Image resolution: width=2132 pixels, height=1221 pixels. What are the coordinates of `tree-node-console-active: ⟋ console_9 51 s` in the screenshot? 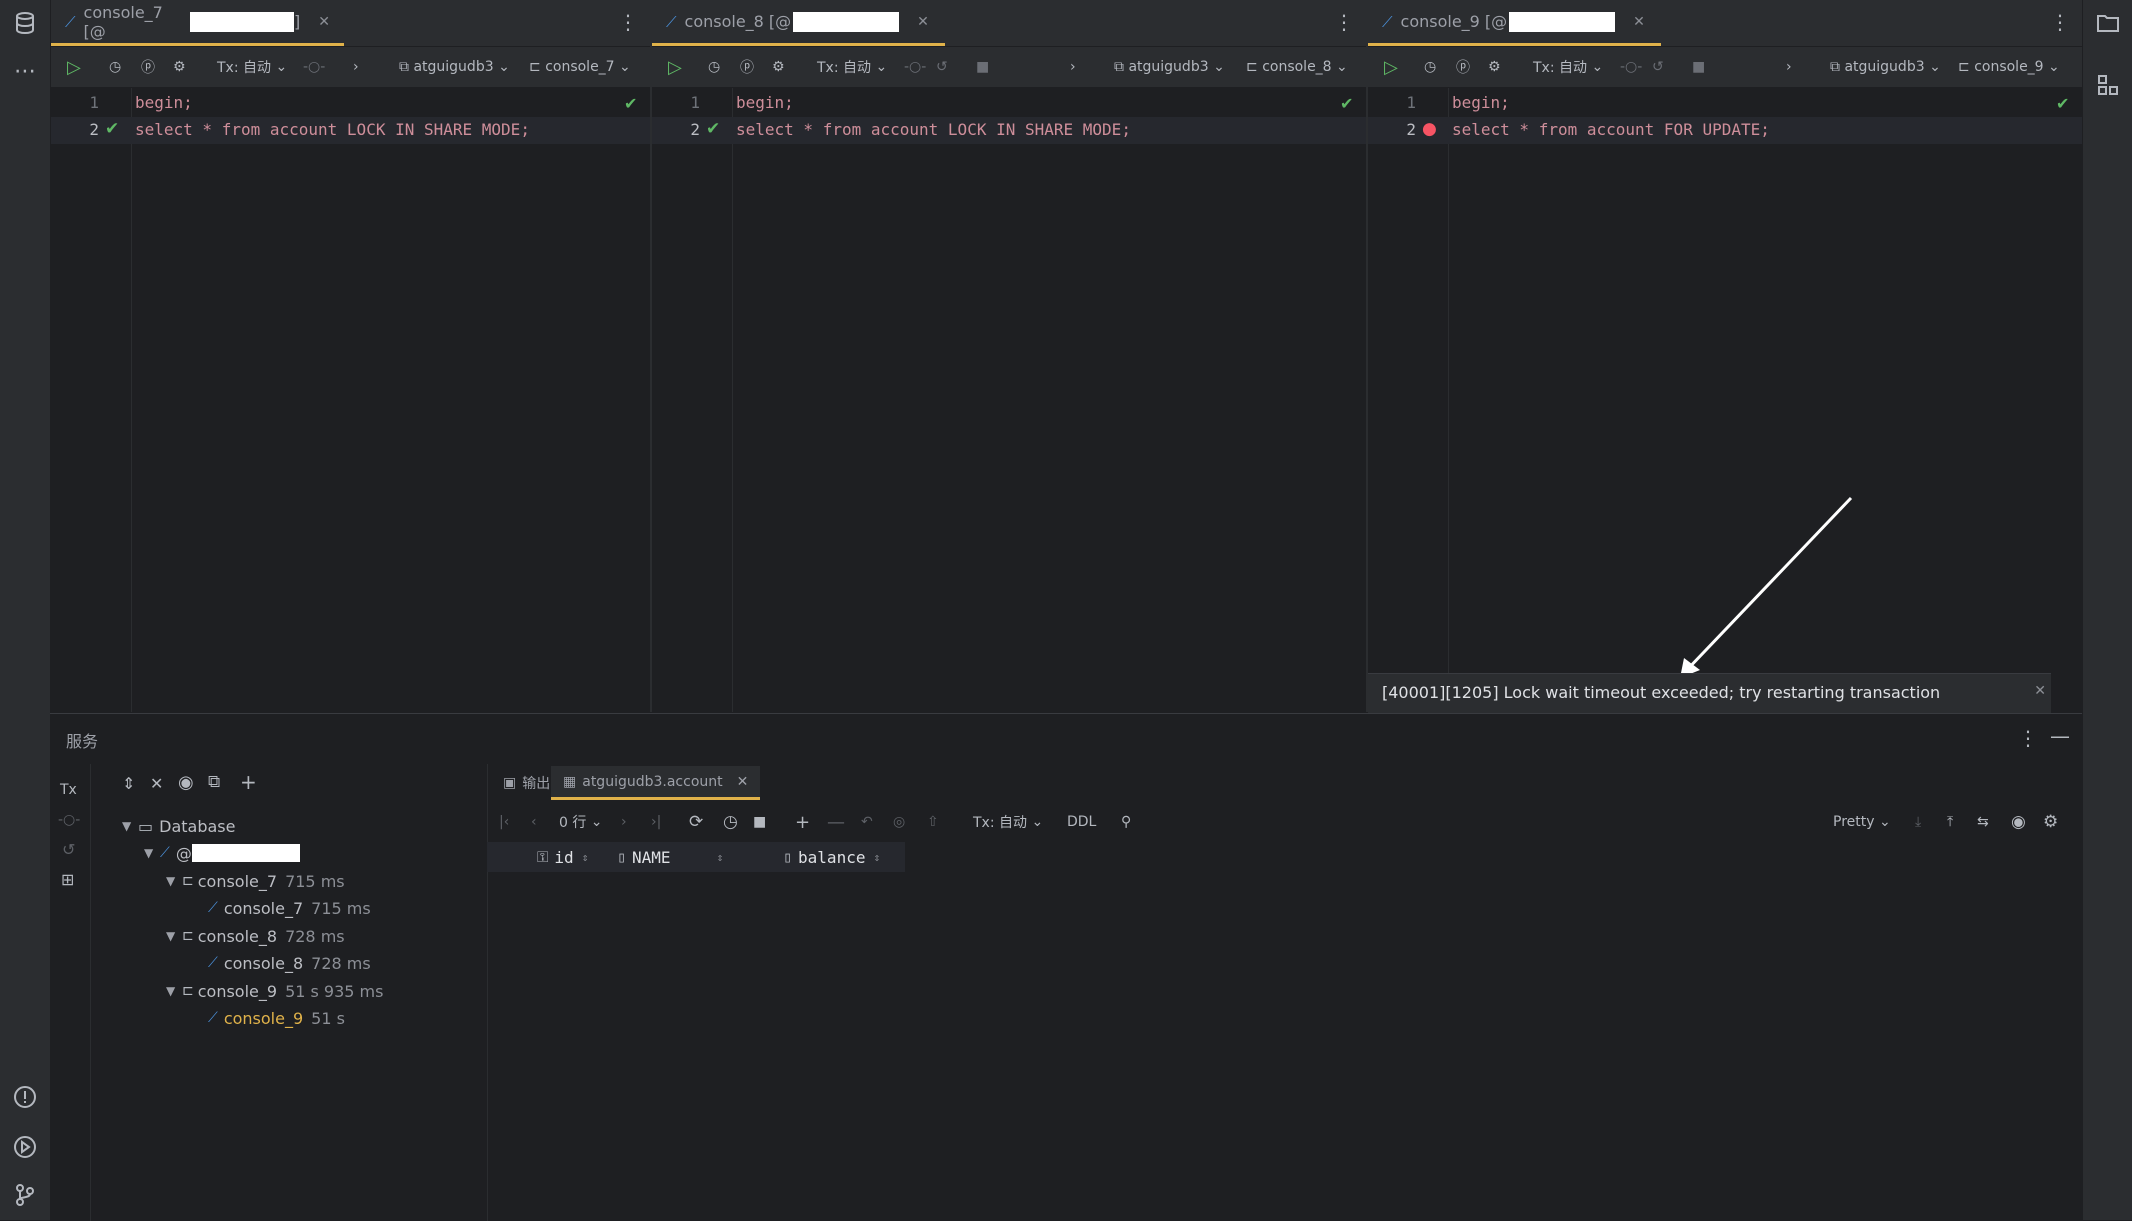 It's located at (276, 1018).